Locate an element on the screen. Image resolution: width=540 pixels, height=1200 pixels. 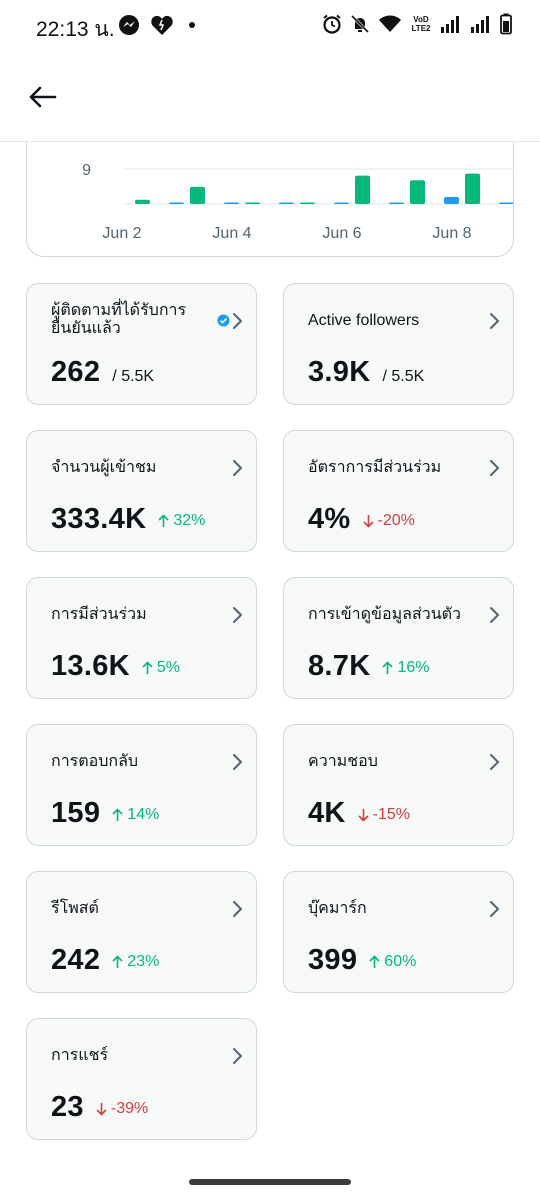
metric-tile: การมีส่วนร่วม 13.6K 5% is located at coordinates (141, 638).